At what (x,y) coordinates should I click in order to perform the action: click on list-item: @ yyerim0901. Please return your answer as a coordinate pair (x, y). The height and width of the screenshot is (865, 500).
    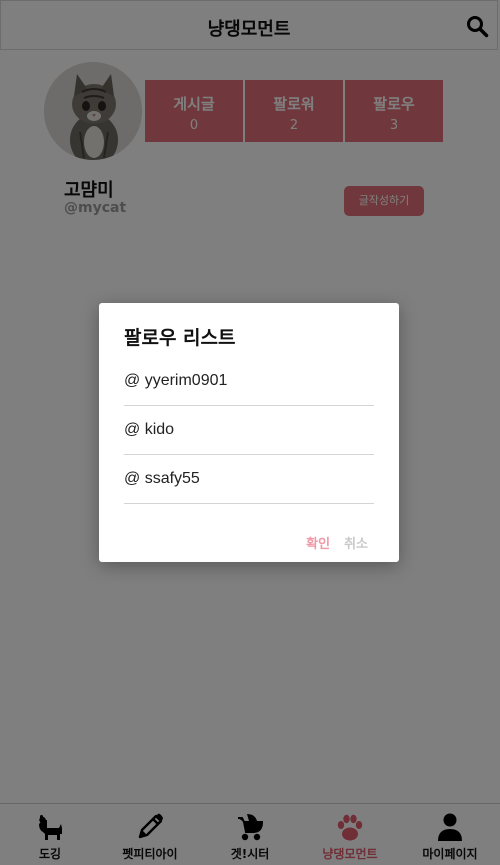
    Looking at the image, I should click on (249, 382).